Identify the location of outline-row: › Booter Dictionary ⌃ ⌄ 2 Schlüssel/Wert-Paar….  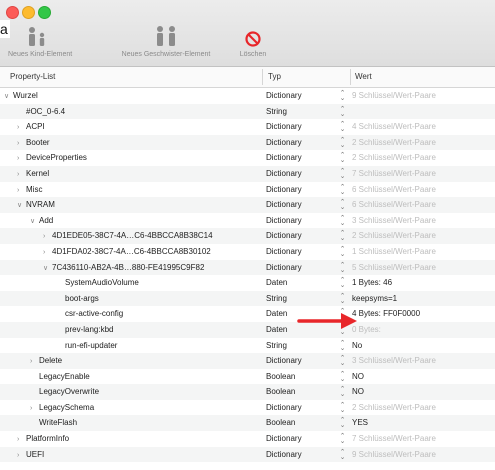
(247, 142).